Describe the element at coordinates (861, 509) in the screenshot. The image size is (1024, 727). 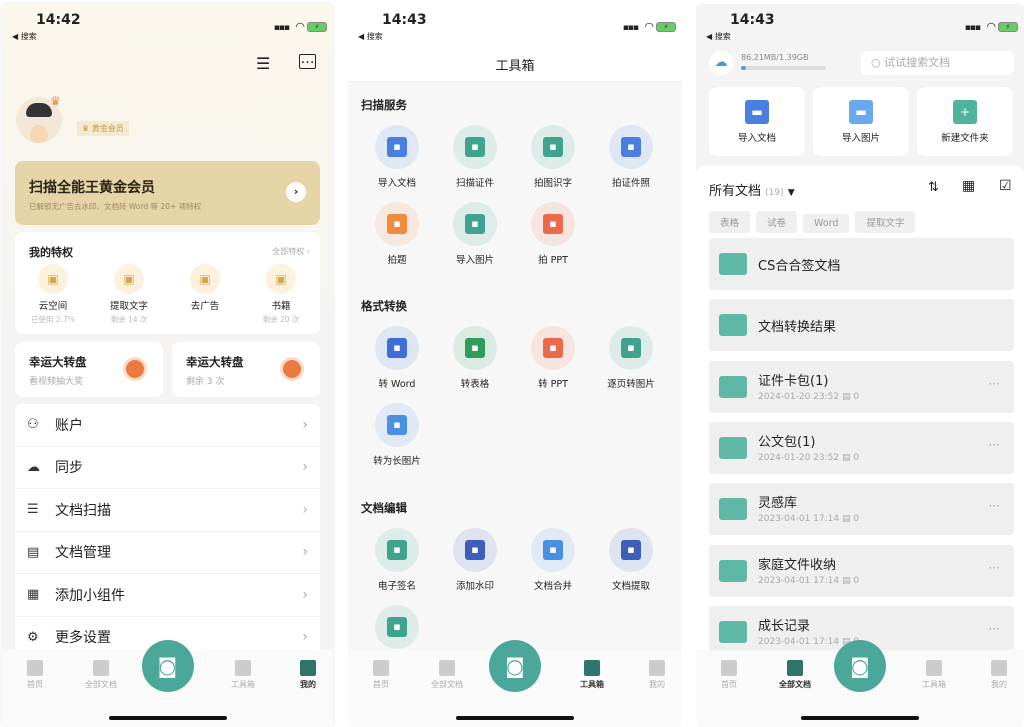
I see `folder-item: 灵感库 2023-04-01 17:14 ▤ 0 ···` at that location.